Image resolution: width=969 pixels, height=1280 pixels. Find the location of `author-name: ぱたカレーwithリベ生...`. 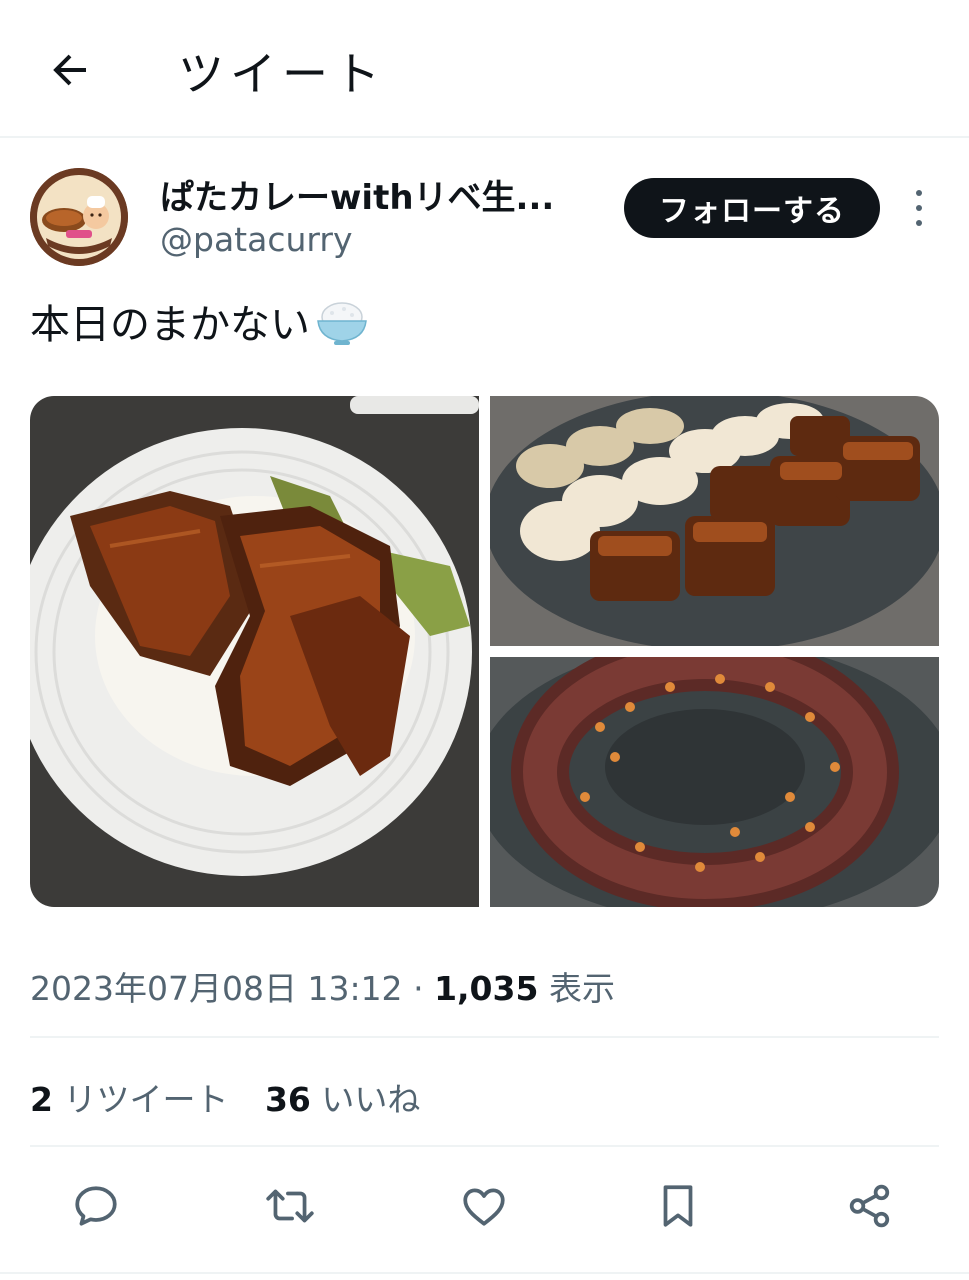

author-name: ぱたカレーwithリベ生... is located at coordinates (357, 194).